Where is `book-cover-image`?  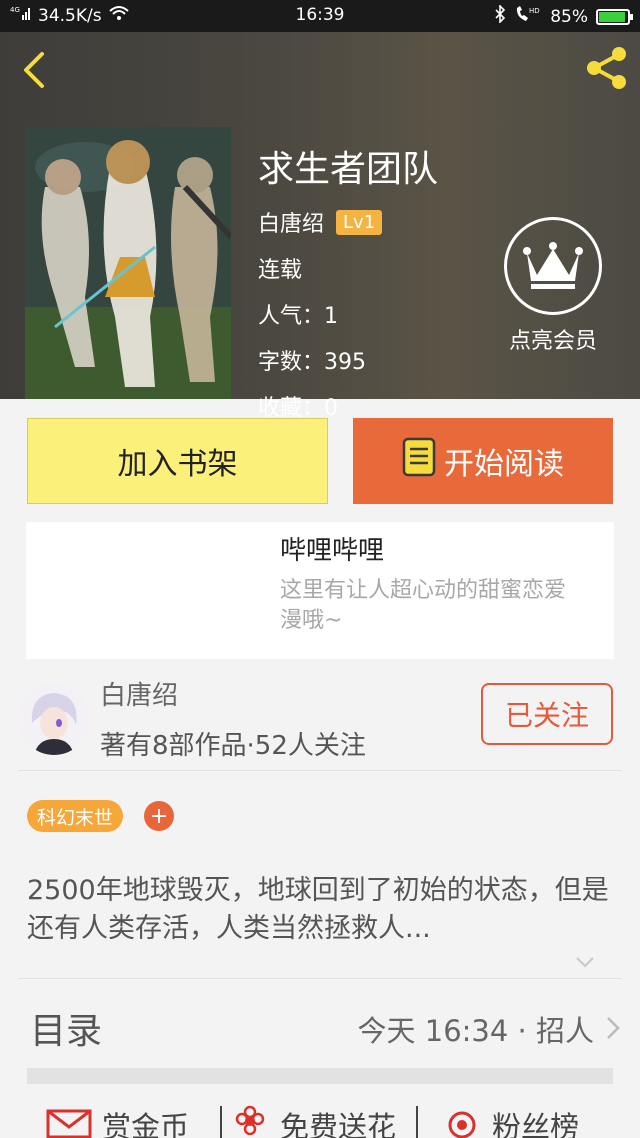
book-cover-image is located at coordinates (128, 263).